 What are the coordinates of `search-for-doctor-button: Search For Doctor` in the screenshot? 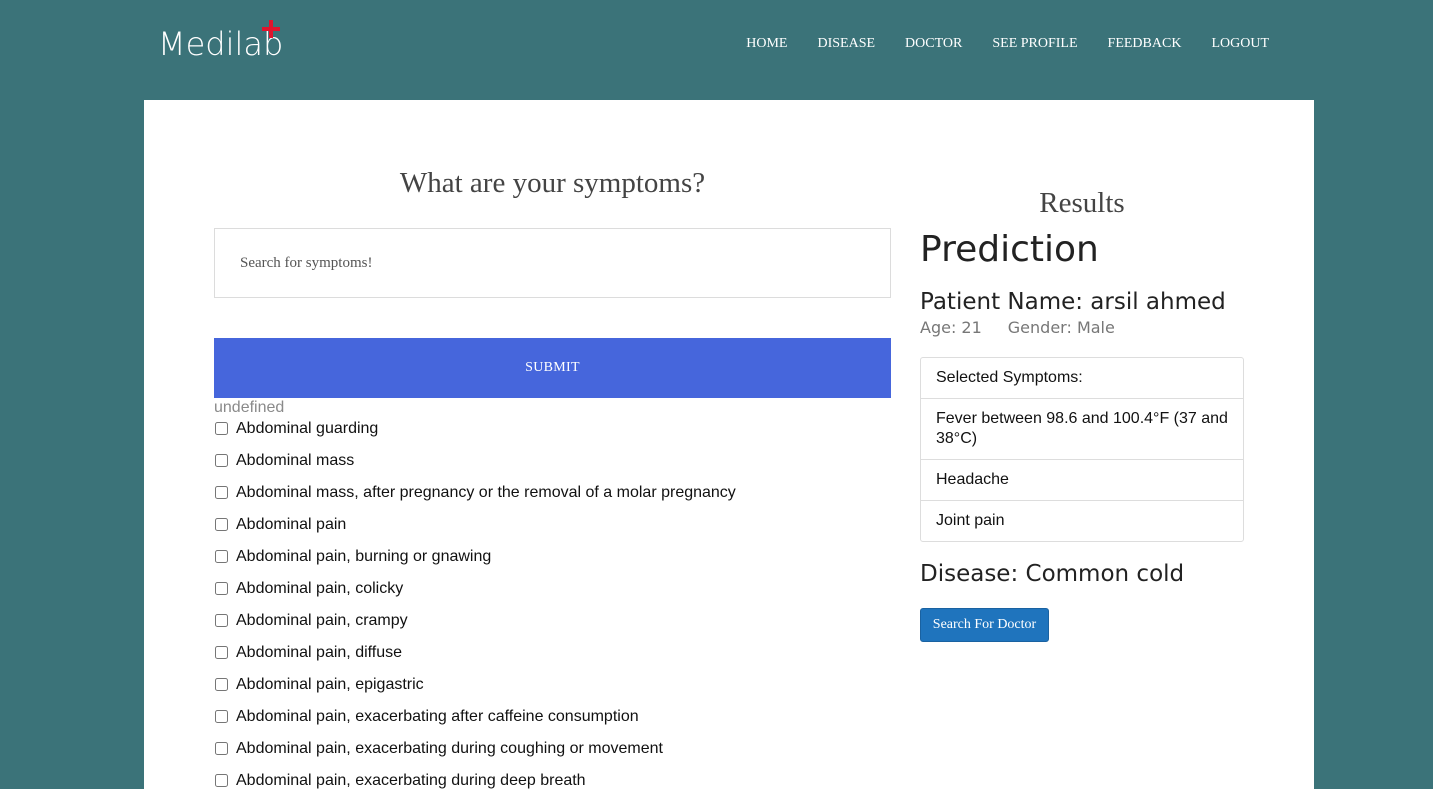 It's located at (984, 625).